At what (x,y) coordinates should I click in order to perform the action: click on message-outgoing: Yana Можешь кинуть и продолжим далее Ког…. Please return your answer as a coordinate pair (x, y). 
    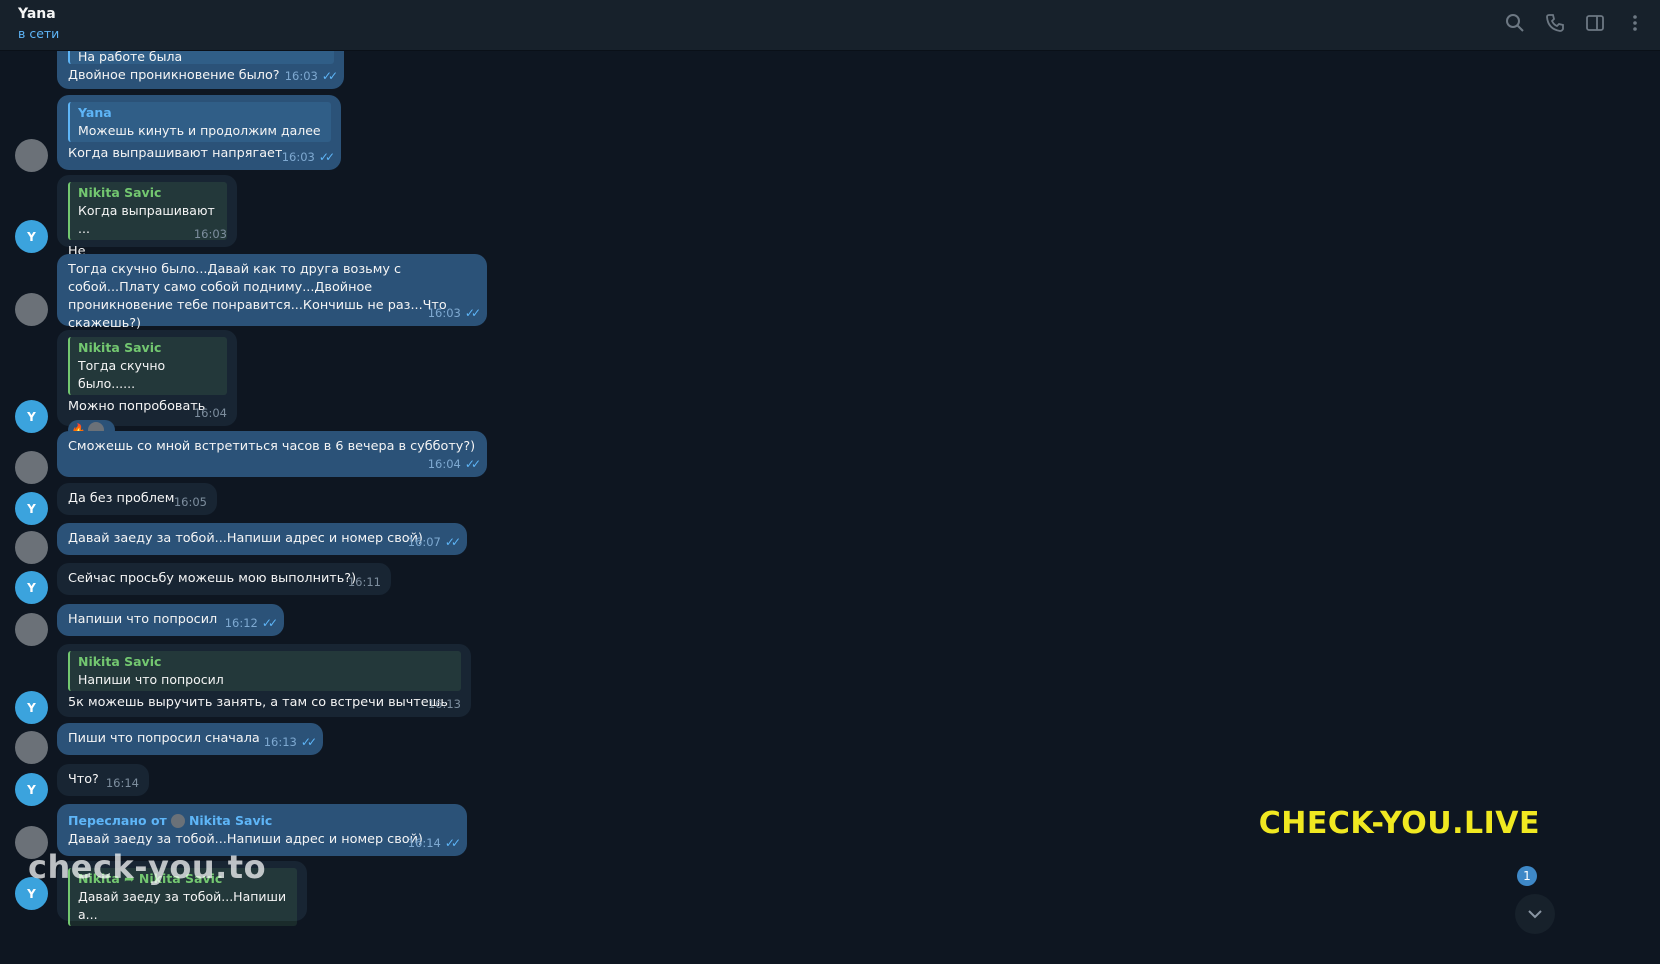
    Looking at the image, I should click on (199, 132).